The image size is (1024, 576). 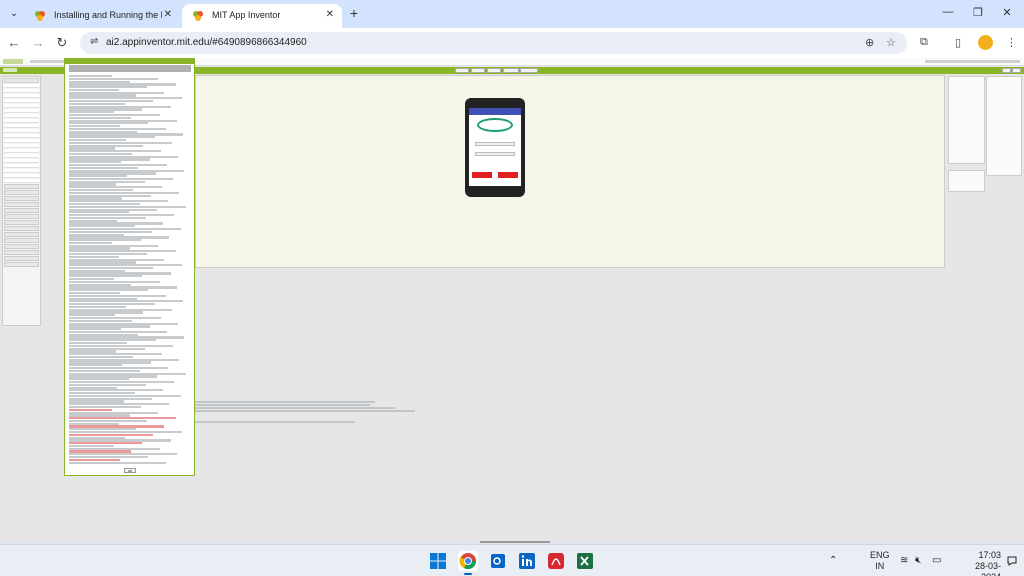 What do you see at coordinates (117, 462) in the screenshot?
I see `log-line` at bounding box center [117, 462].